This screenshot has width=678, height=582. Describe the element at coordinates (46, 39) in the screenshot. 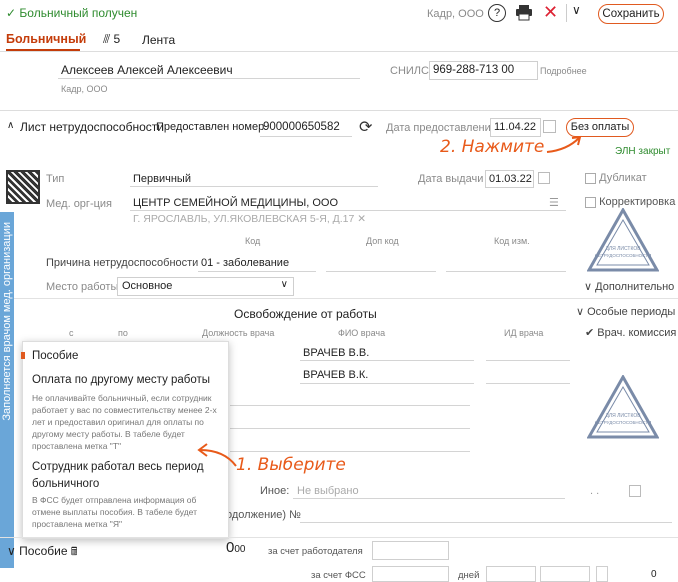

I see `tab-sick-leave: Больничный` at that location.